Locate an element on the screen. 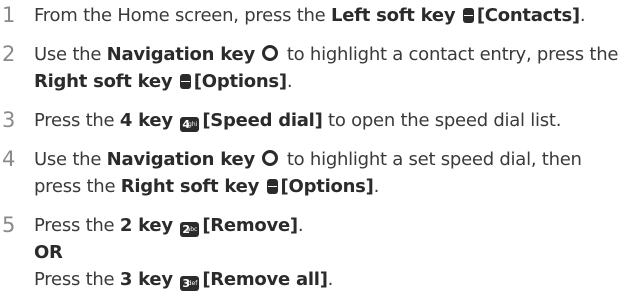  key-name: 4 key is located at coordinates (146, 120).